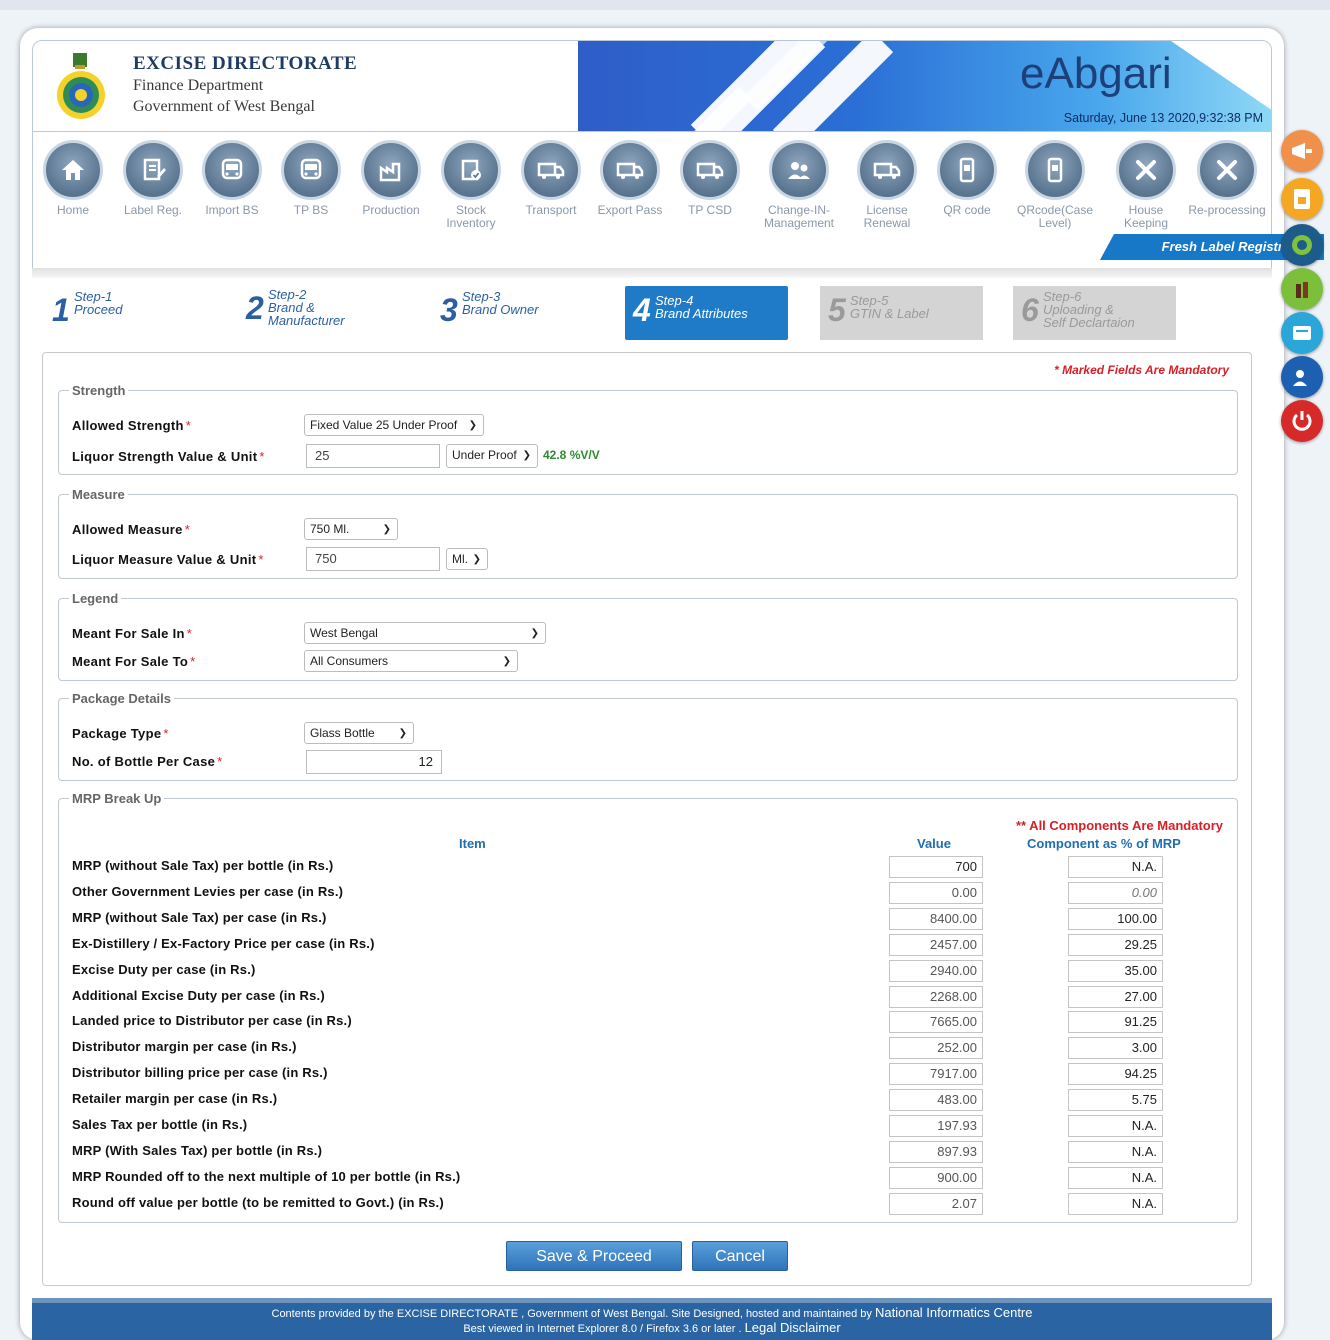 This screenshot has height=1340, width=1330. Describe the element at coordinates (184, 1047) in the screenshot. I see `mrp-row-label: Distributor margin per case (in Rs.)` at that location.